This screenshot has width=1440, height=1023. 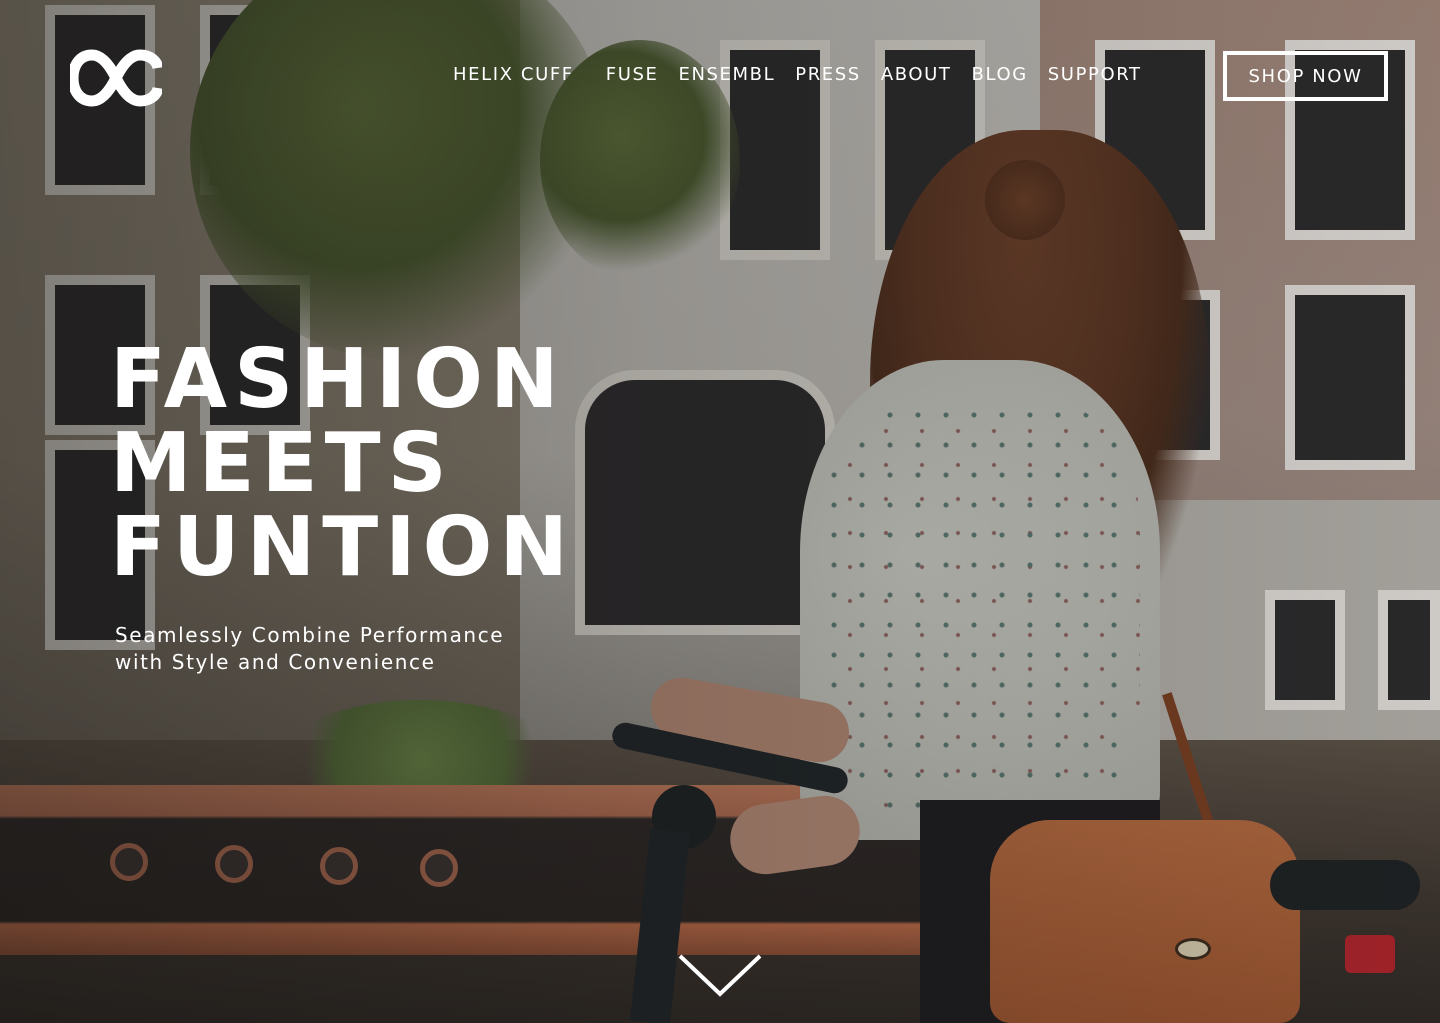 I want to click on headline-line-1: FASHION, so click(x=338, y=379).